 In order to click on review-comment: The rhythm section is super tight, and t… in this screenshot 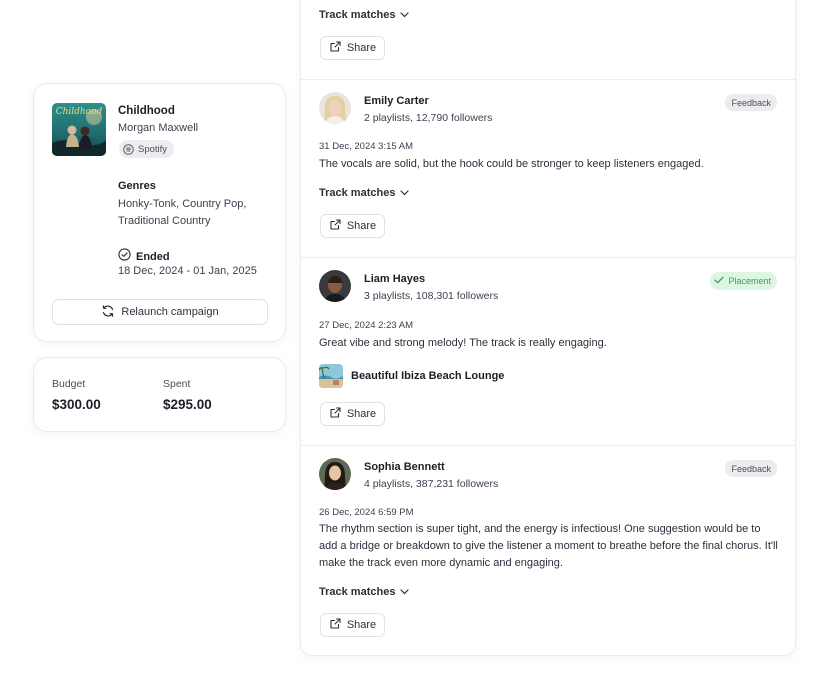, I will do `click(548, 546)`.